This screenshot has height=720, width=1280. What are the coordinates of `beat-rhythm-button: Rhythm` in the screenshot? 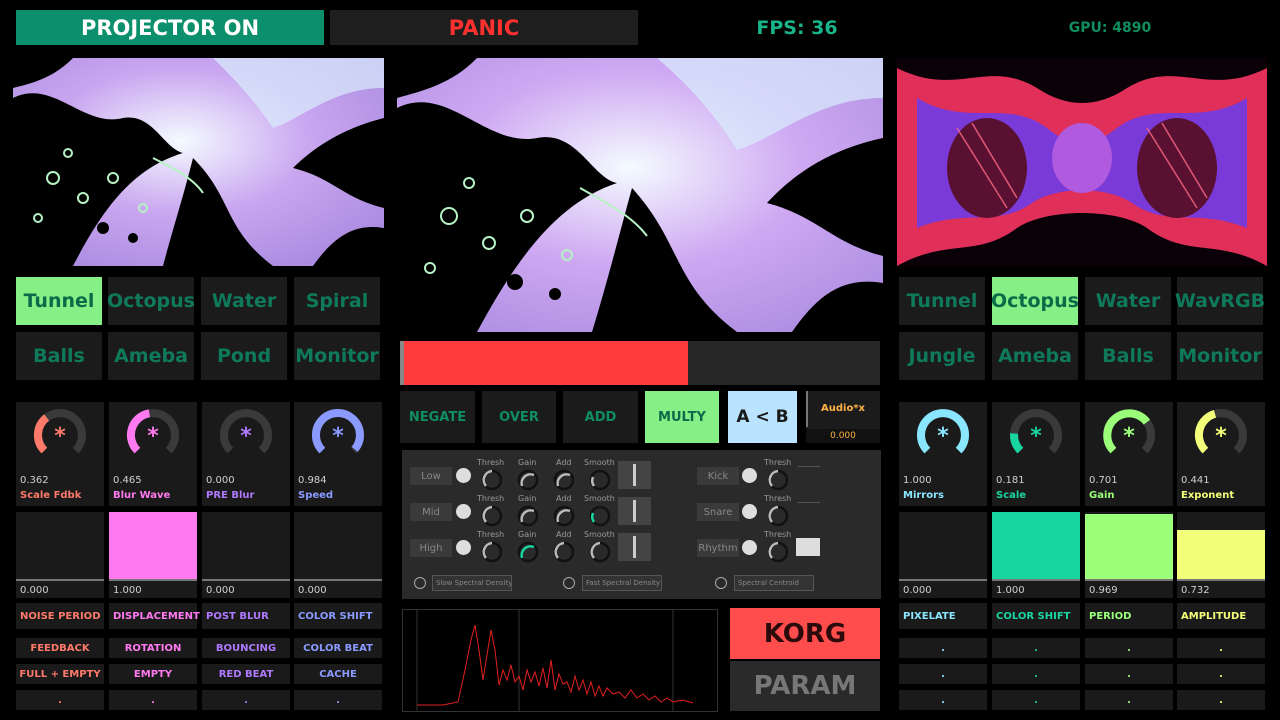 It's located at (718, 548).